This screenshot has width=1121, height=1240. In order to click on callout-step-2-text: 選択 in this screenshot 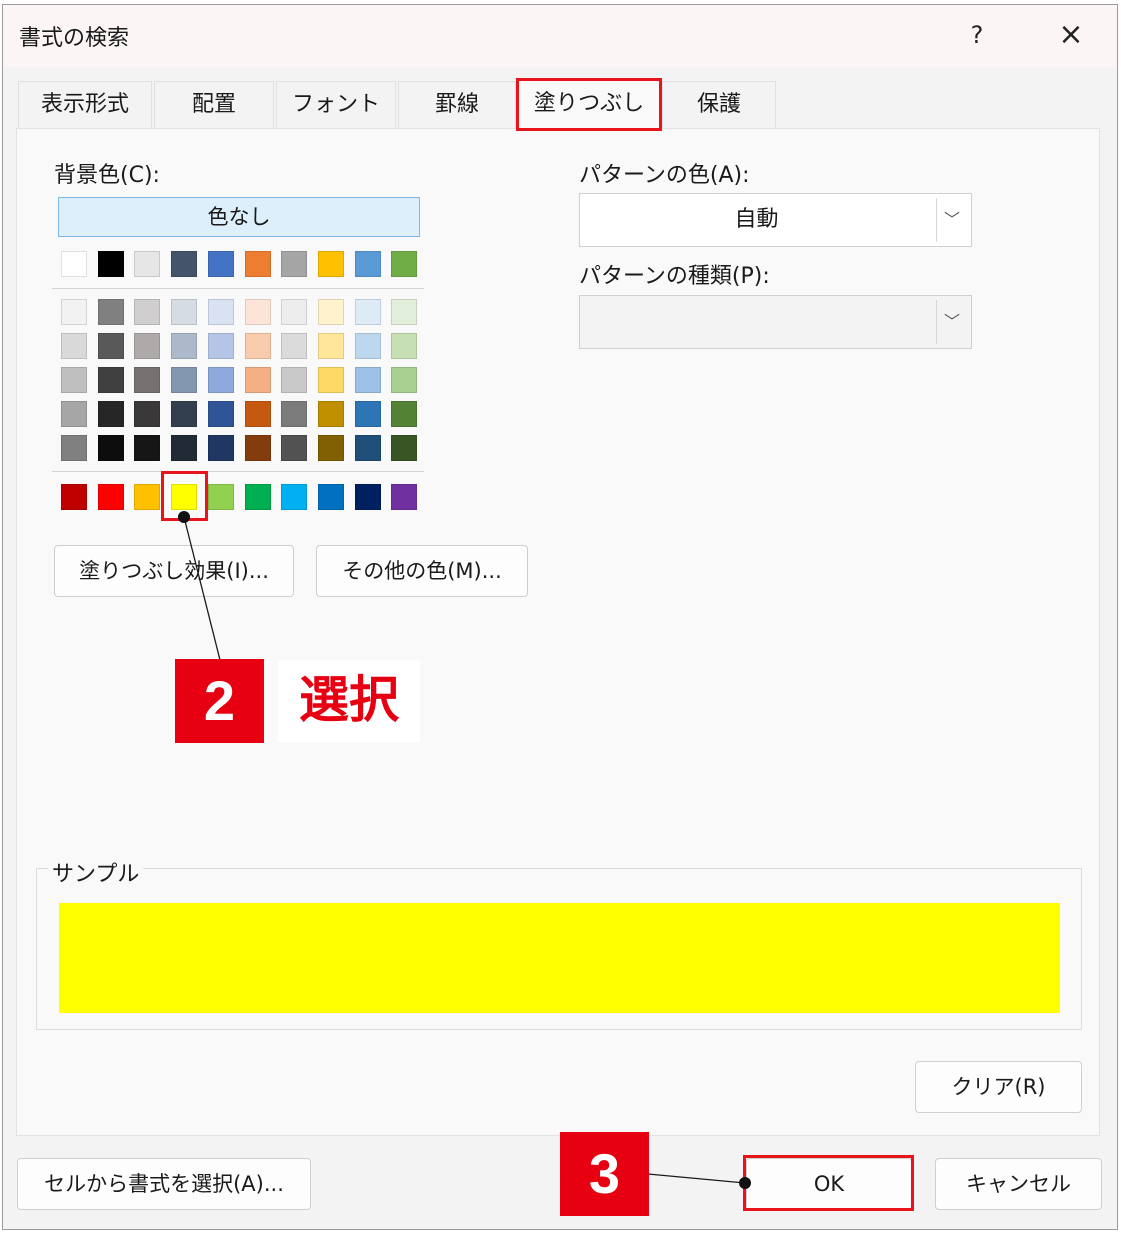, I will do `click(349, 701)`.